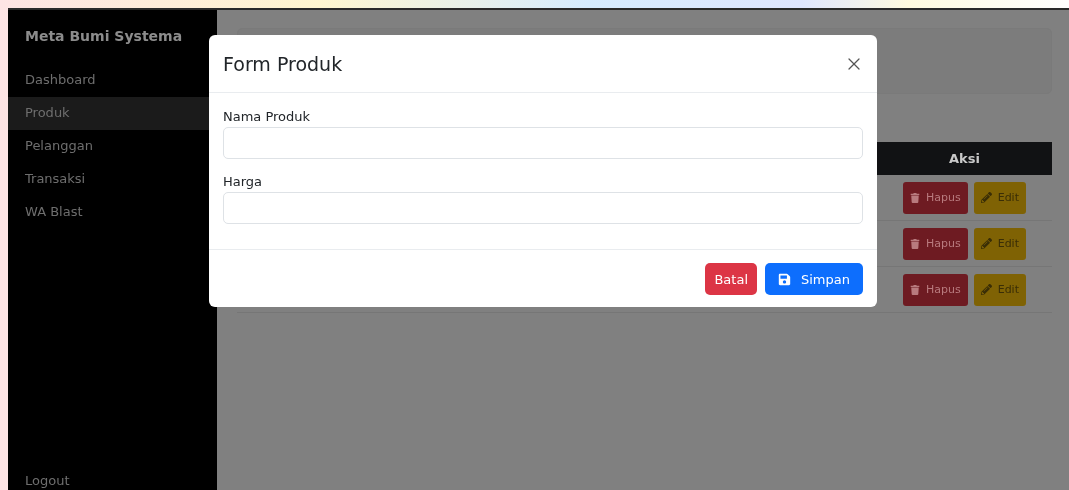 This screenshot has width=1069, height=490. I want to click on cancel-button: Batal, so click(731, 279).